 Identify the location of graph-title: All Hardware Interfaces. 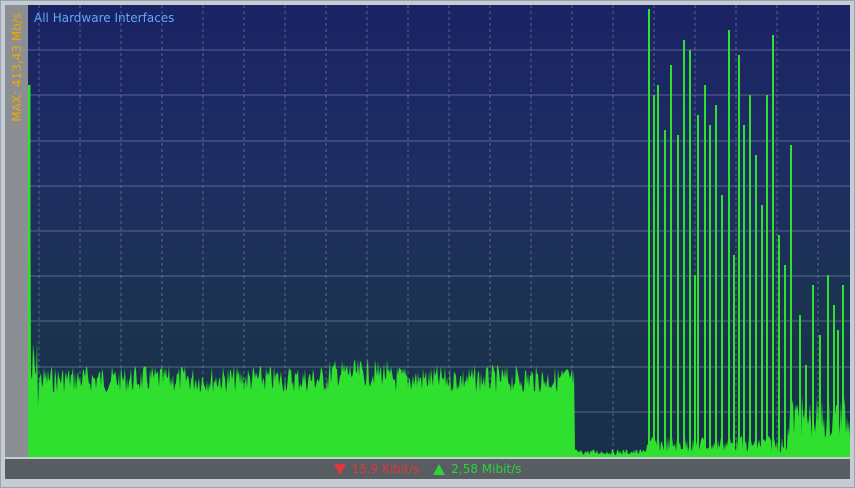
(104, 18).